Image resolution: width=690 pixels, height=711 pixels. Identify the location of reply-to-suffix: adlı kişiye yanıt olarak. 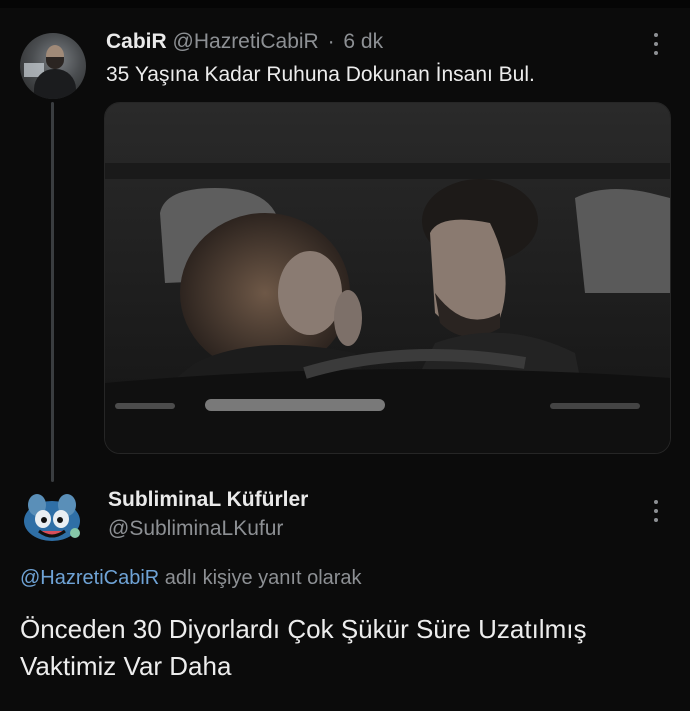
(260, 578).